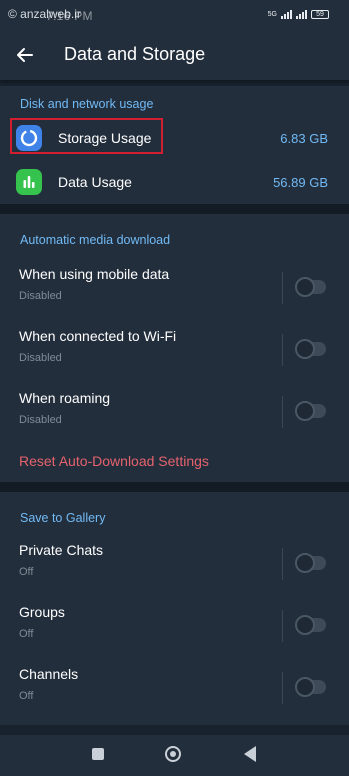  I want to click on section-header-disk: Disk and network usage, so click(87, 104).